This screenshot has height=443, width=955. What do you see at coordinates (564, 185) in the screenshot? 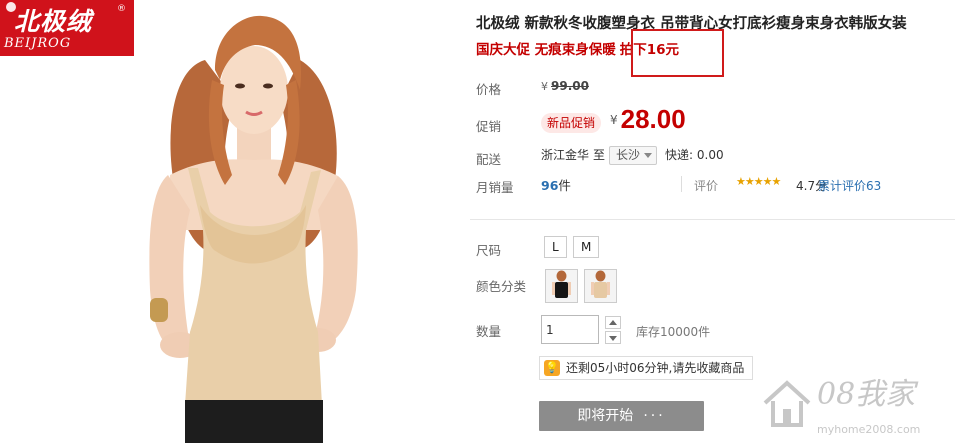
I see `sales-unit: 件` at bounding box center [564, 185].